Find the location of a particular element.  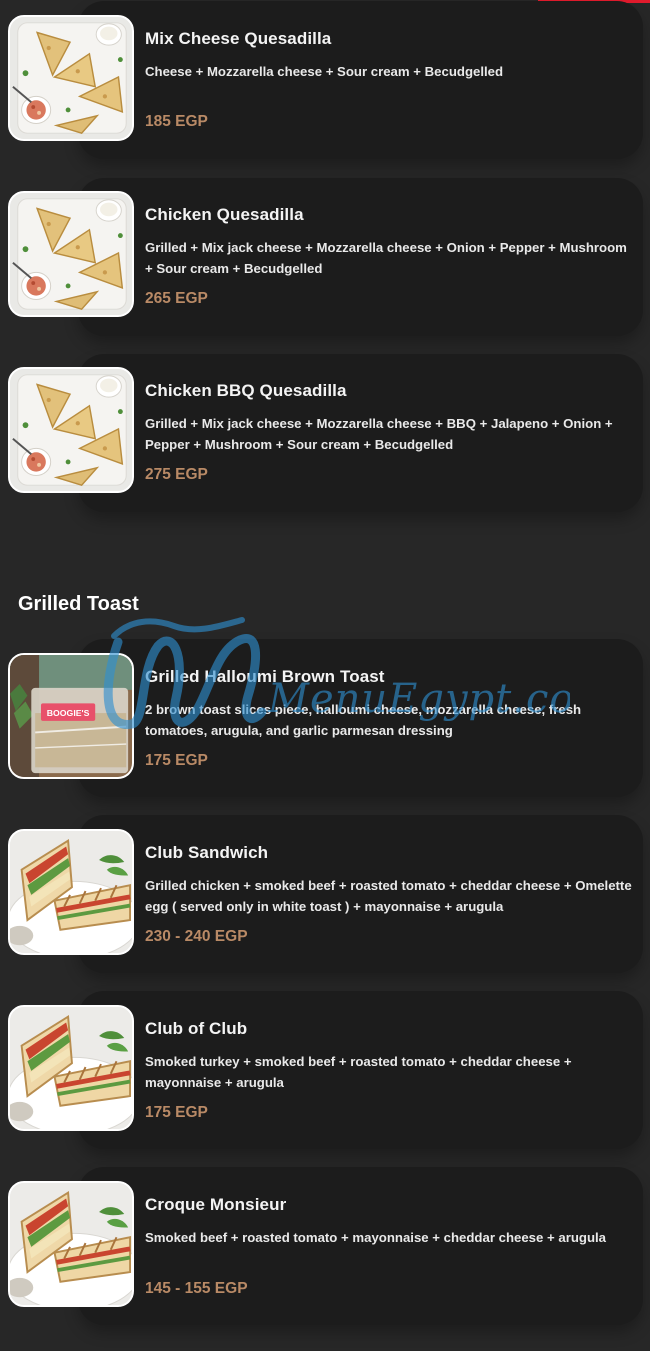

item-price: 145 - 155 EGP is located at coordinates (196, 1288).